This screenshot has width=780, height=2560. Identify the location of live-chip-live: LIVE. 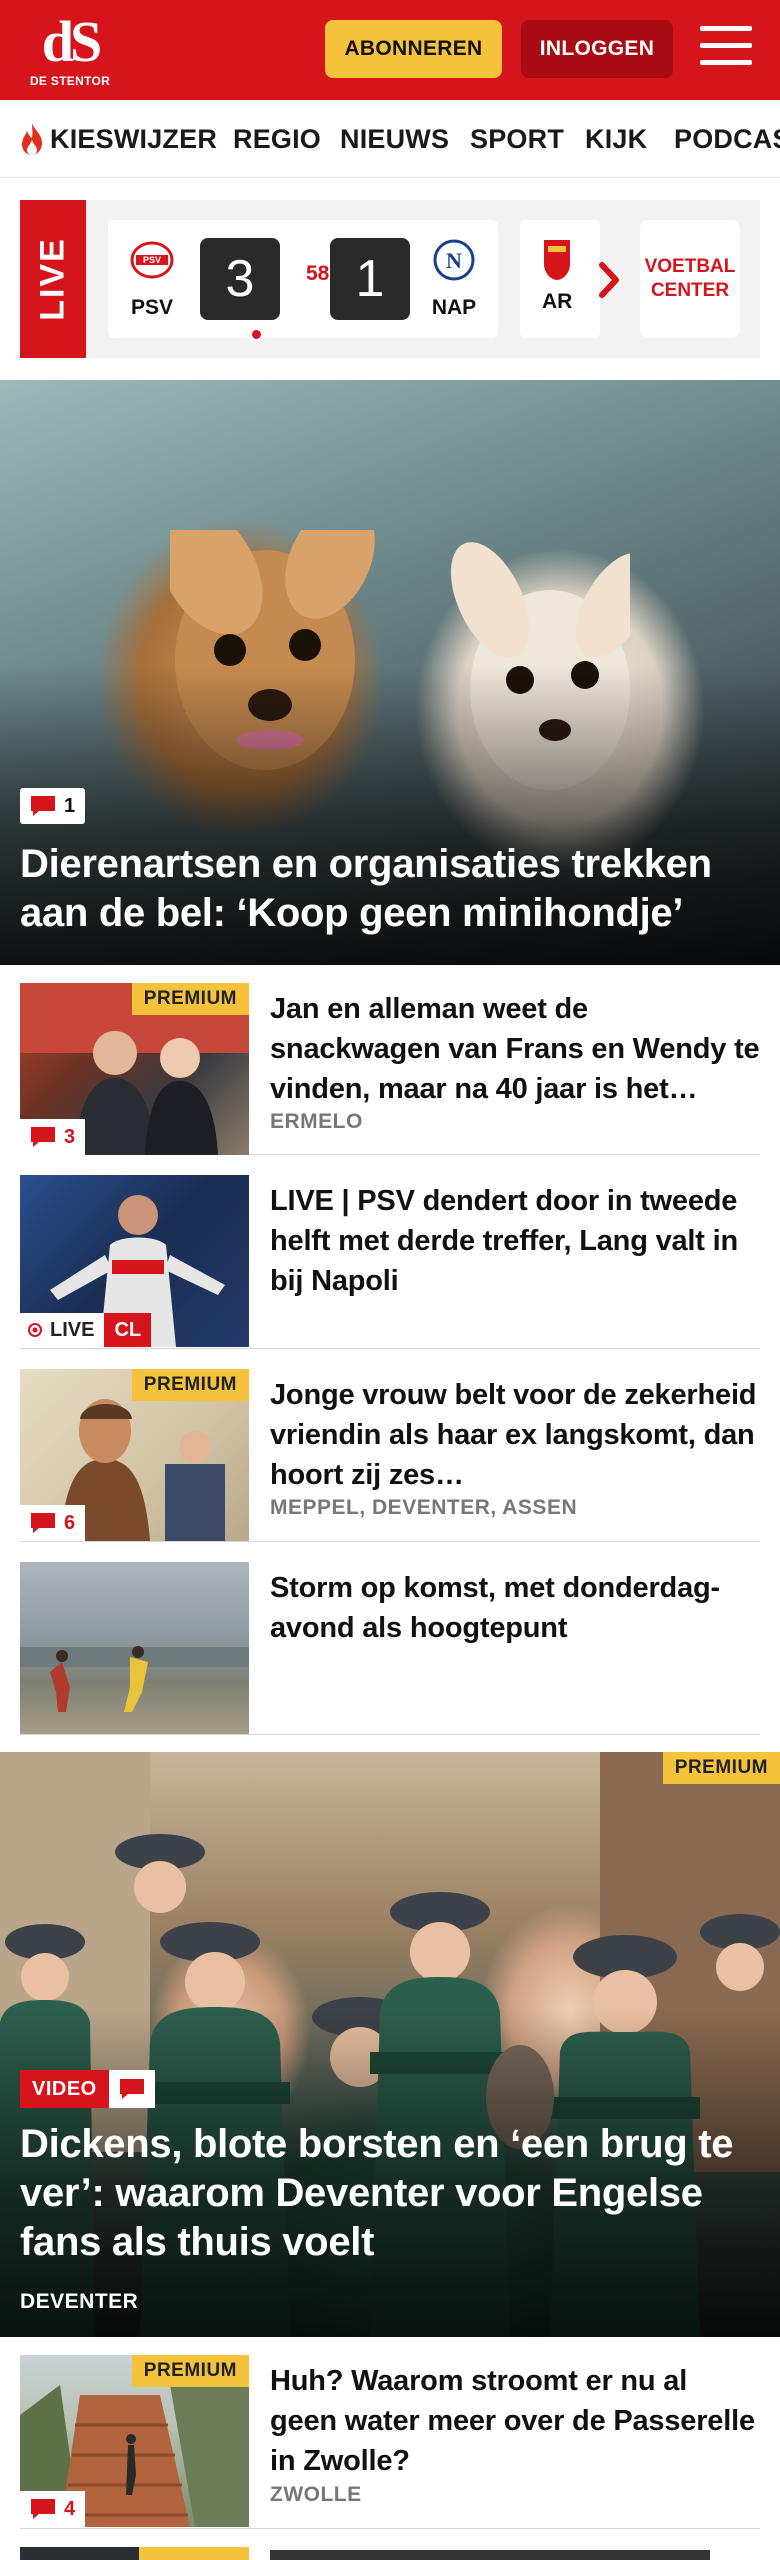
(62, 1330).